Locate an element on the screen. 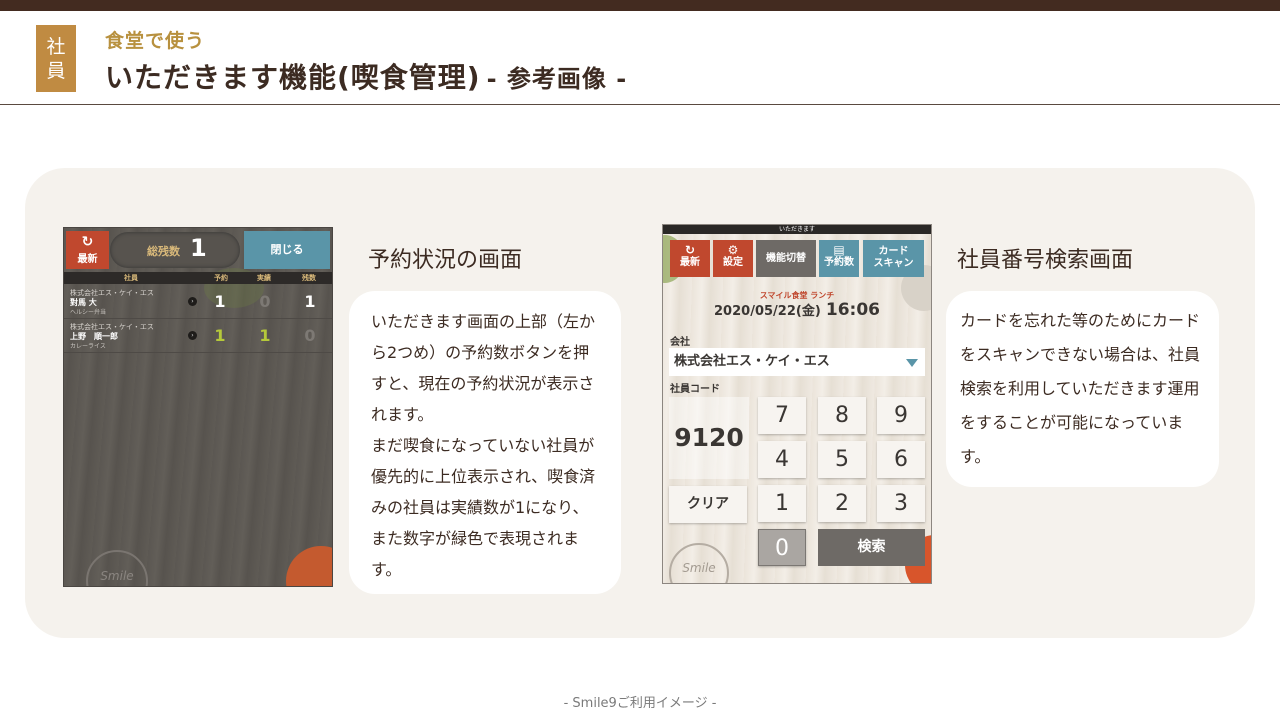 This screenshot has width=1280, height=720. vegetable-decoration is located at coordinates (309, 566).